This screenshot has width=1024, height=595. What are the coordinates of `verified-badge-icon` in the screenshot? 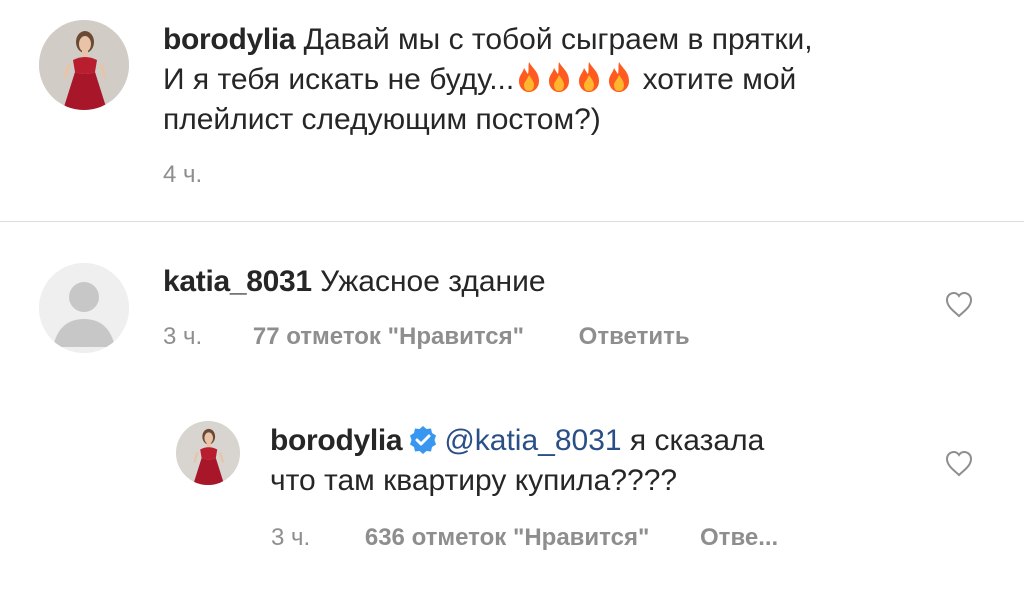 It's located at (423, 440).